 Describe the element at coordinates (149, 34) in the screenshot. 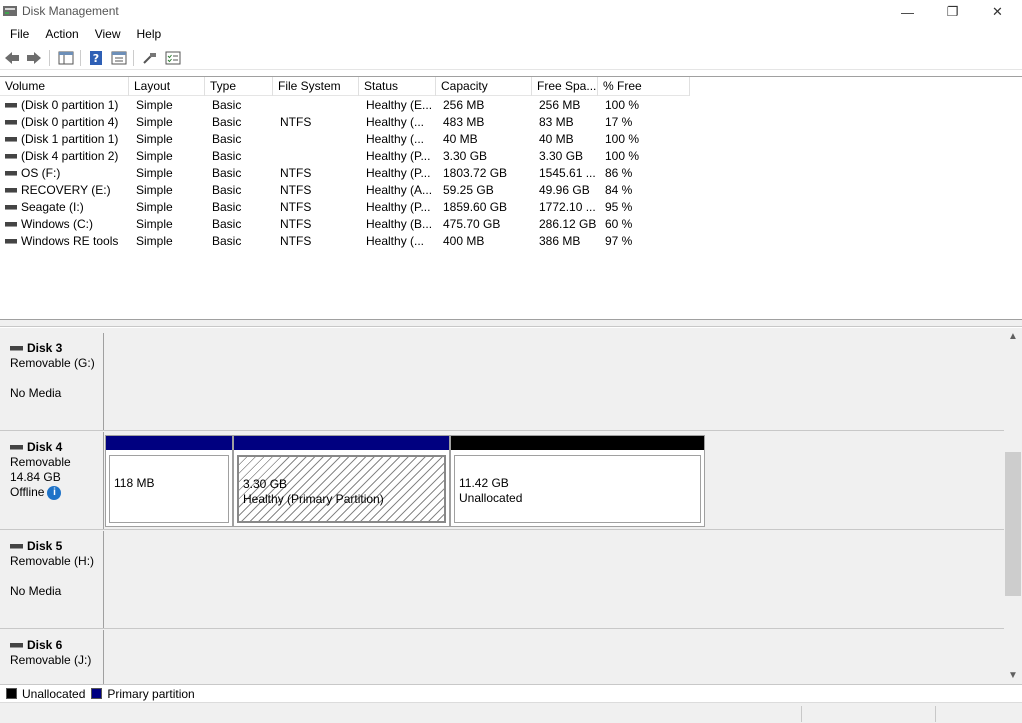

I see `menu-help: Help` at that location.